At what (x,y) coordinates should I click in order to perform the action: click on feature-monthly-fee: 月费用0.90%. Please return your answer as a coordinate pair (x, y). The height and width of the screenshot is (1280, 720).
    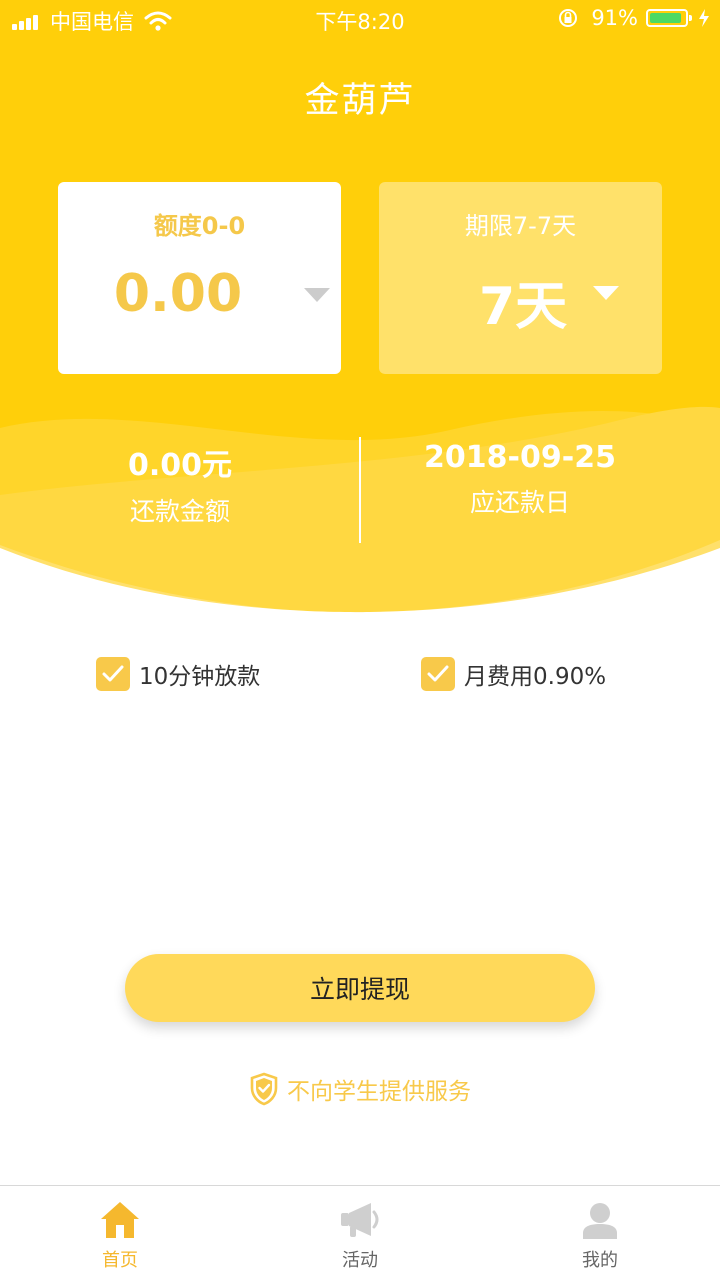
    Looking at the image, I should click on (513, 674).